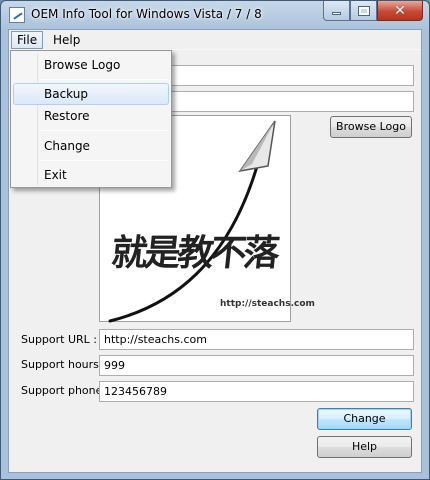  I want to click on menu-bar: File Help, so click(215, 40).